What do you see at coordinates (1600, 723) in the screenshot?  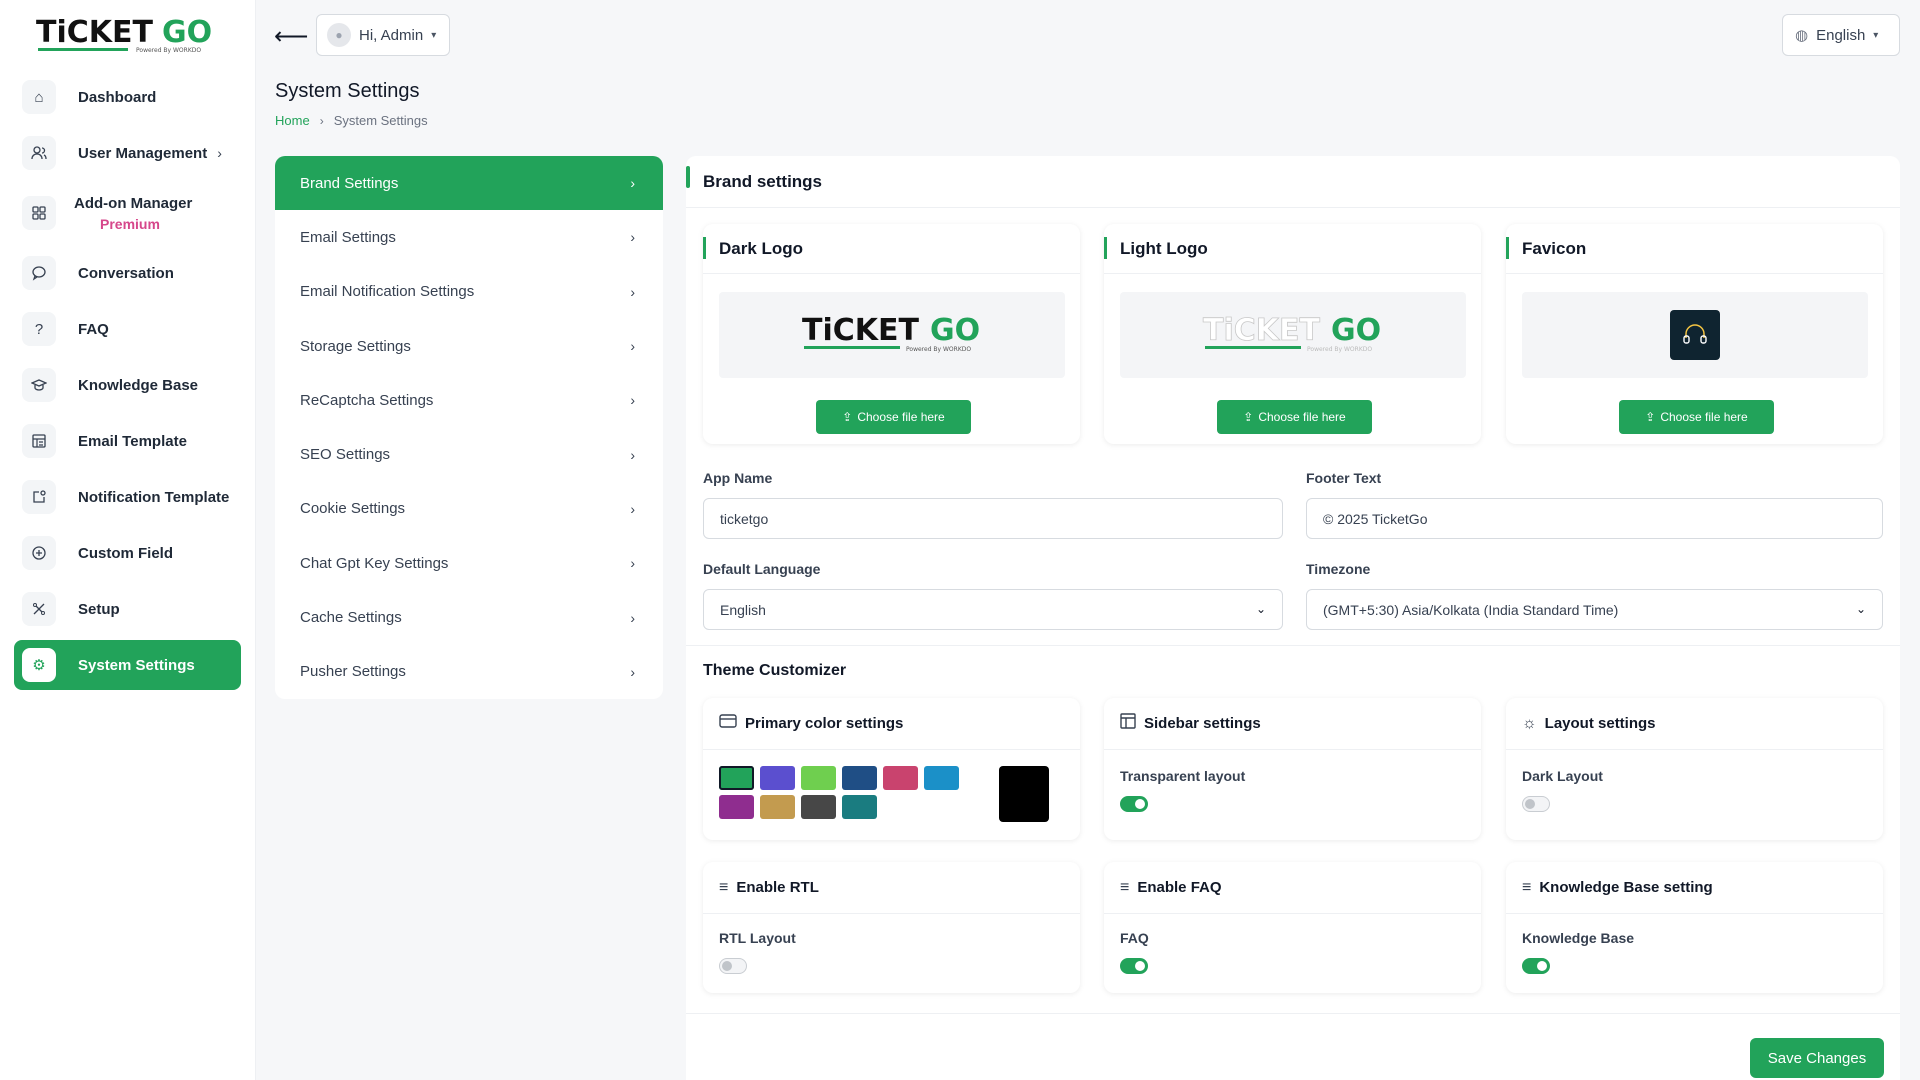 I see `card-title: Layout settings` at bounding box center [1600, 723].